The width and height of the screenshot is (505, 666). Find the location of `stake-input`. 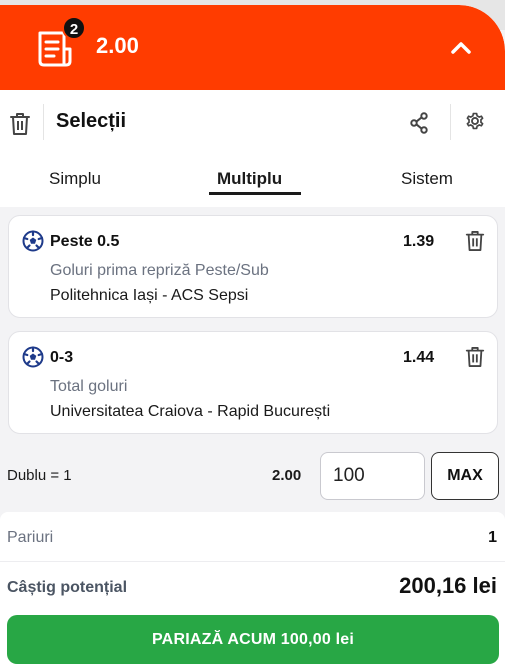

stake-input is located at coordinates (372, 476).